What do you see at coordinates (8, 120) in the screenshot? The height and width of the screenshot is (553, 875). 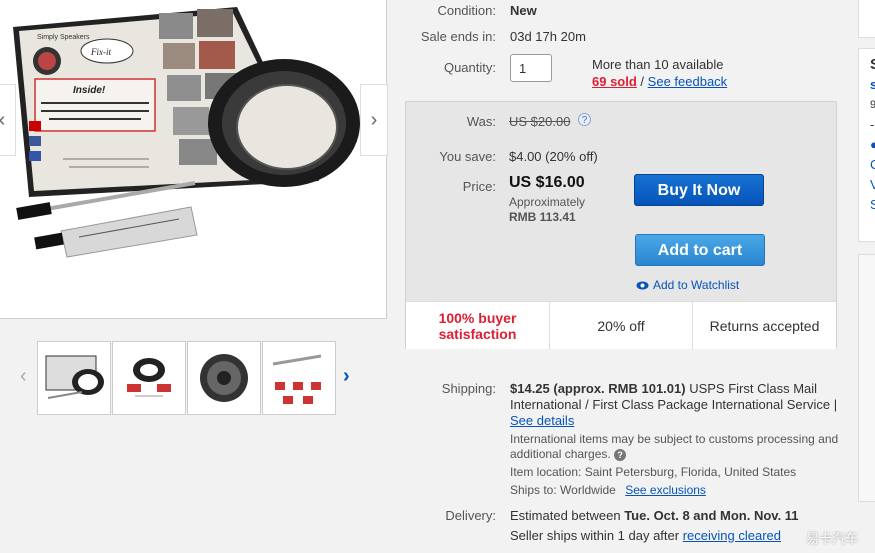 I see `image-prev-button: ‹` at bounding box center [8, 120].